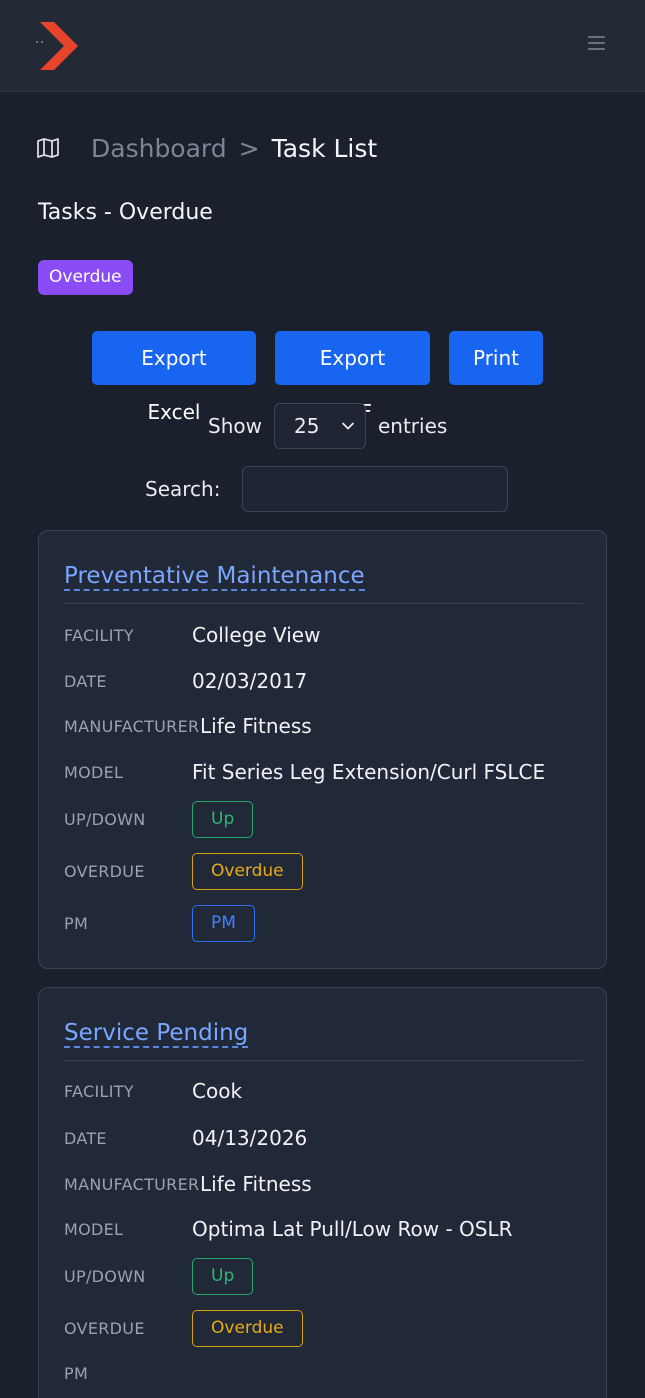  I want to click on search-control: Search:, so click(327, 489).